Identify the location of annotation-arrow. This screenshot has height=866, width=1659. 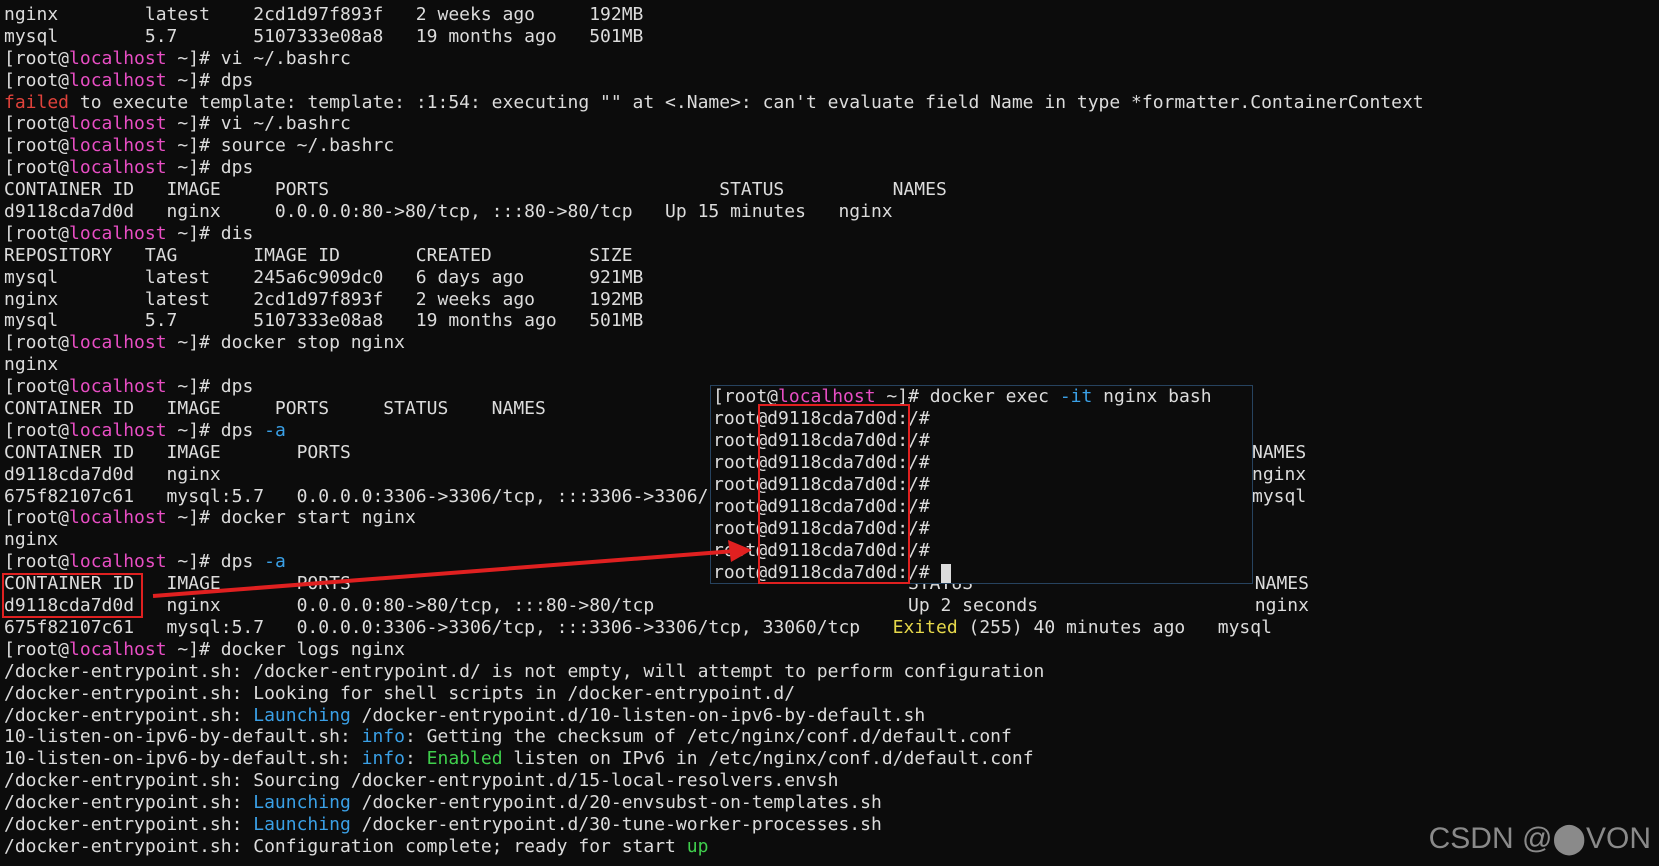
(452, 569).